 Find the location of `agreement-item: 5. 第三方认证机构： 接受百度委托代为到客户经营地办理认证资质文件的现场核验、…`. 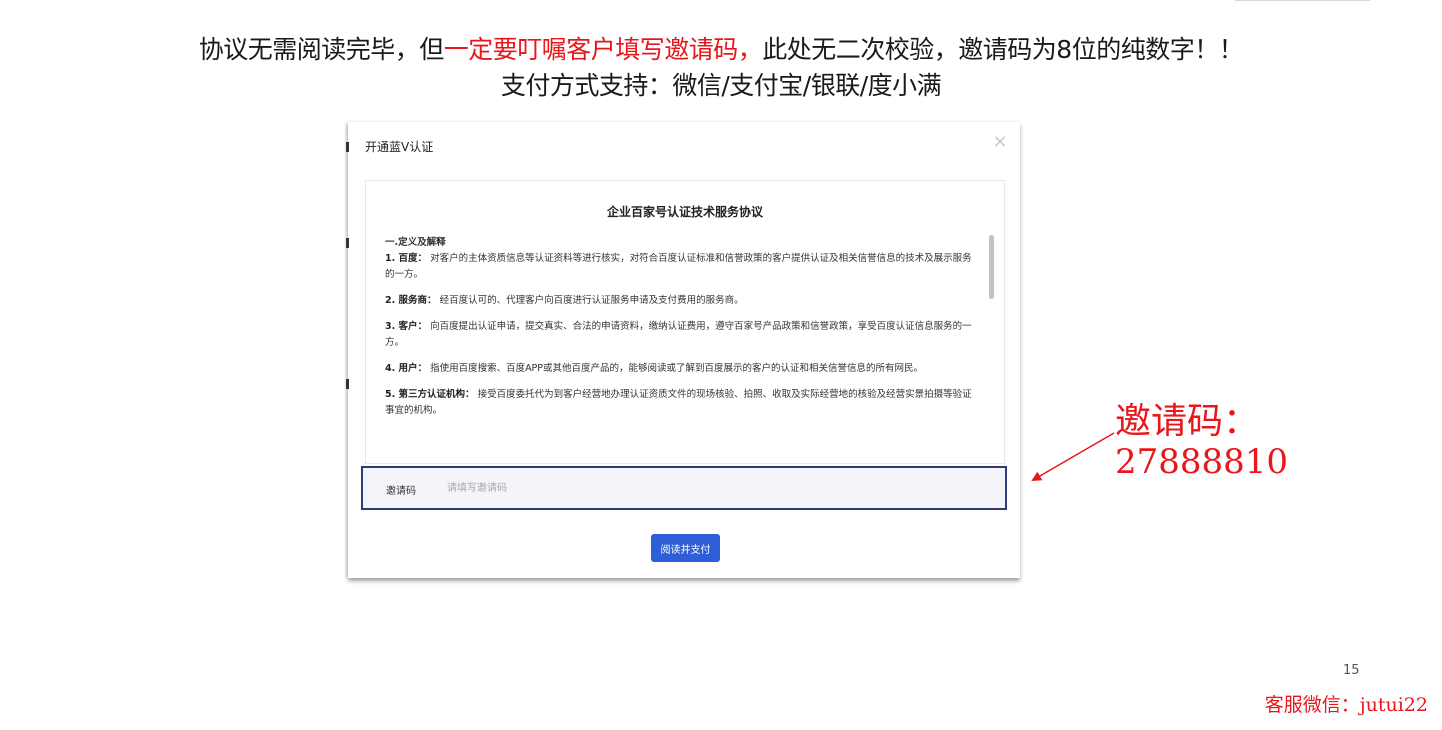

agreement-item: 5. 第三方认证机构： 接受百度委托代为到客户经营地办理认证资质文件的现场核验、… is located at coordinates (683, 403).